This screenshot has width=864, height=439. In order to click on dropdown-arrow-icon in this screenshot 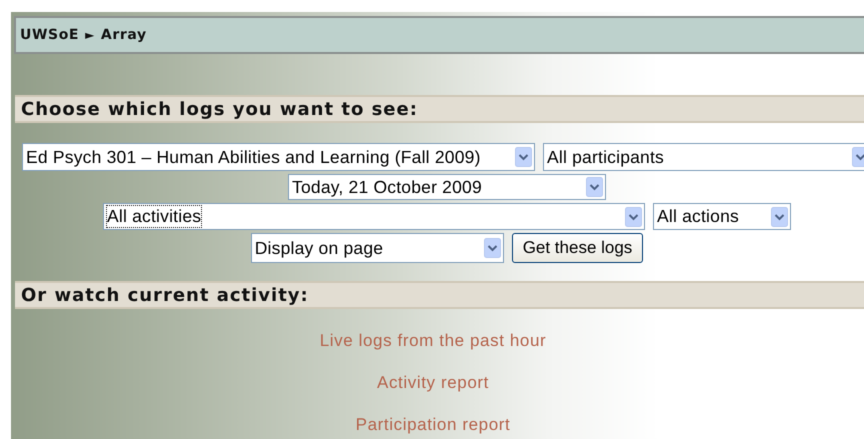, I will do `click(858, 157)`.